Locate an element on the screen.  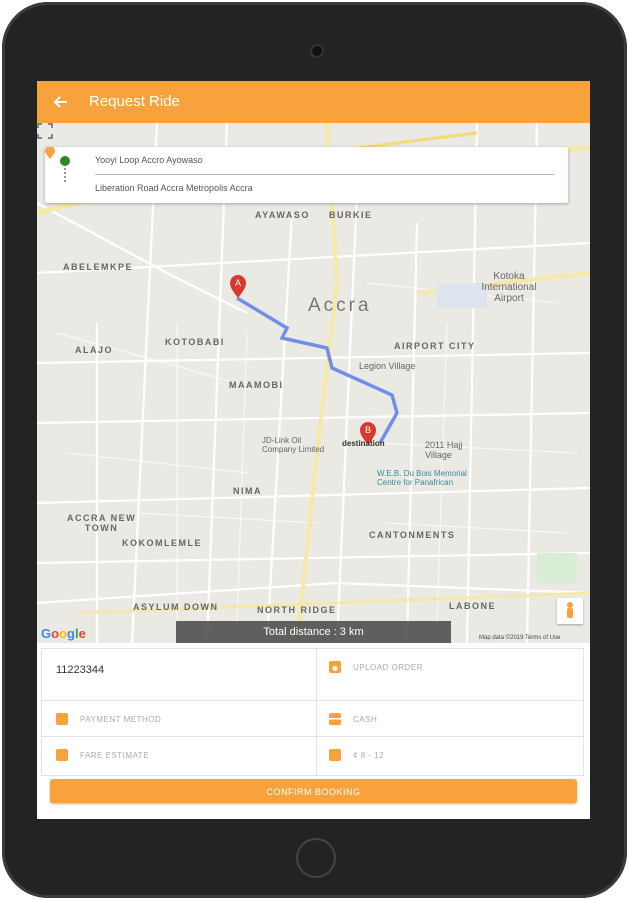
map-label-legion-village: Legion Village is located at coordinates (387, 366).